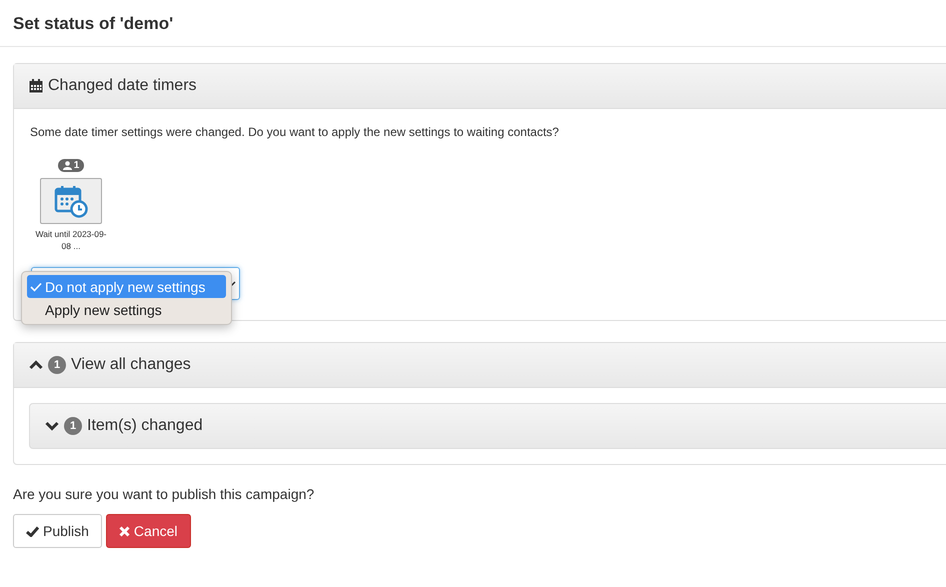 The image size is (946, 587). Describe the element at coordinates (93, 23) in the screenshot. I see `page-title: Set status of 'demo'` at that location.